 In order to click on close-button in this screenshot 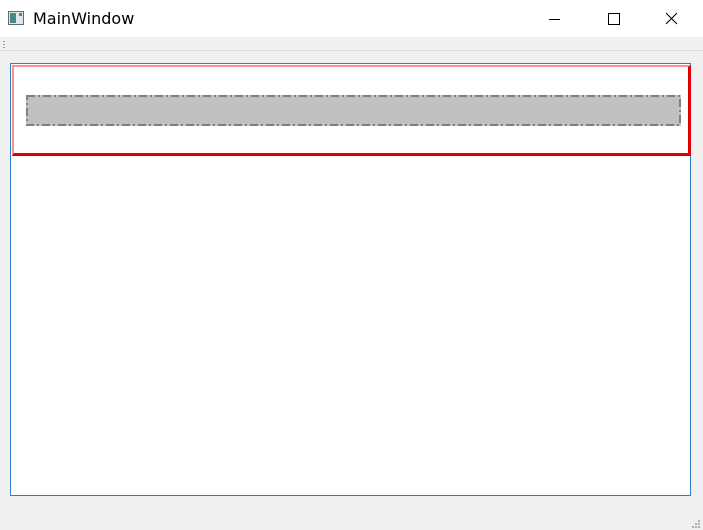, I will do `click(672, 19)`.